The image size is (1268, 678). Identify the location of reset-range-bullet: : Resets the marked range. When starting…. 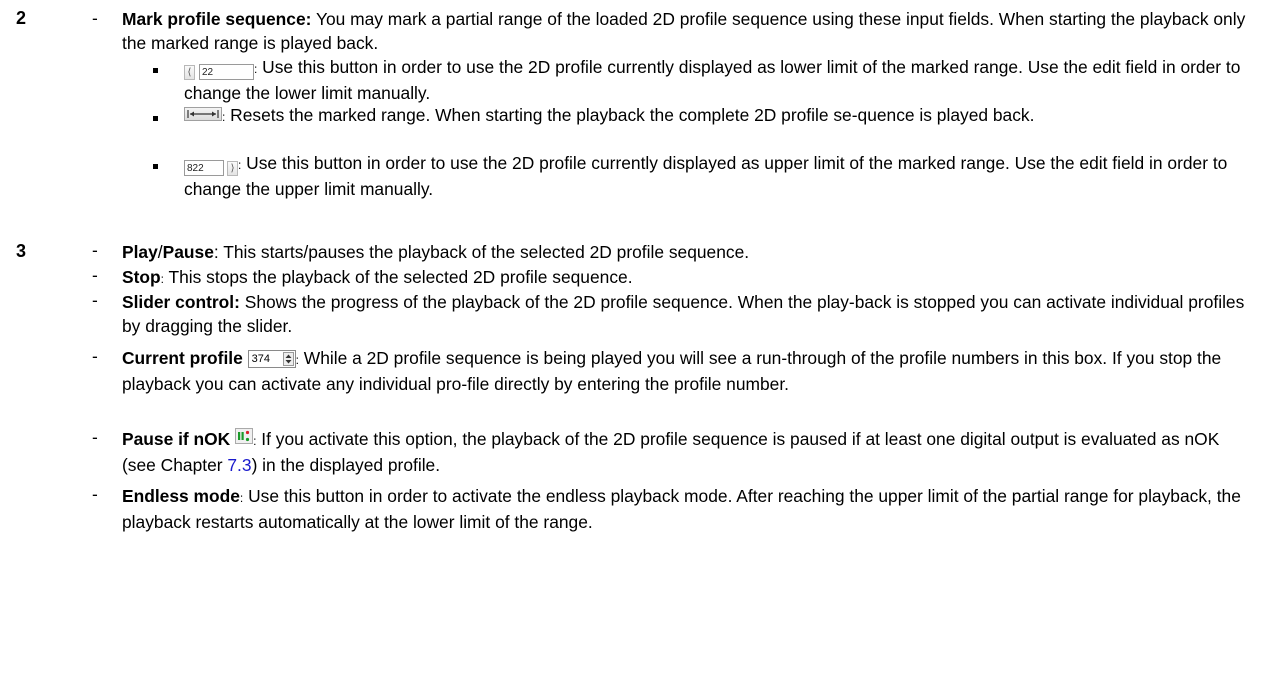
(716, 116).